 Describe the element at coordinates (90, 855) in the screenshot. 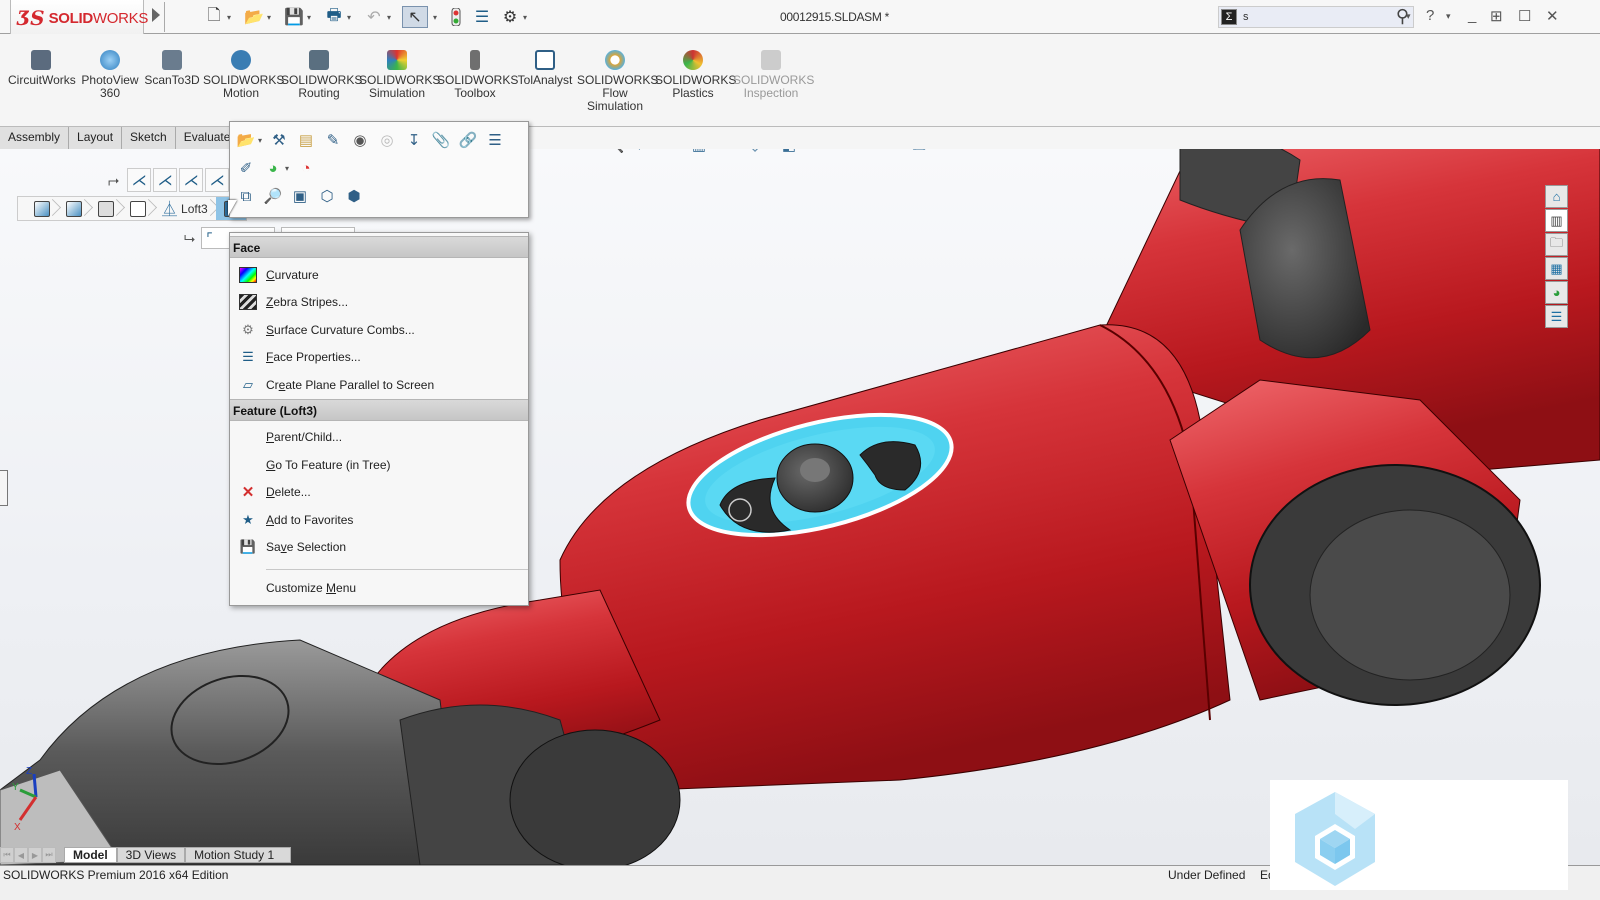

I see `tab-model: Model` at that location.